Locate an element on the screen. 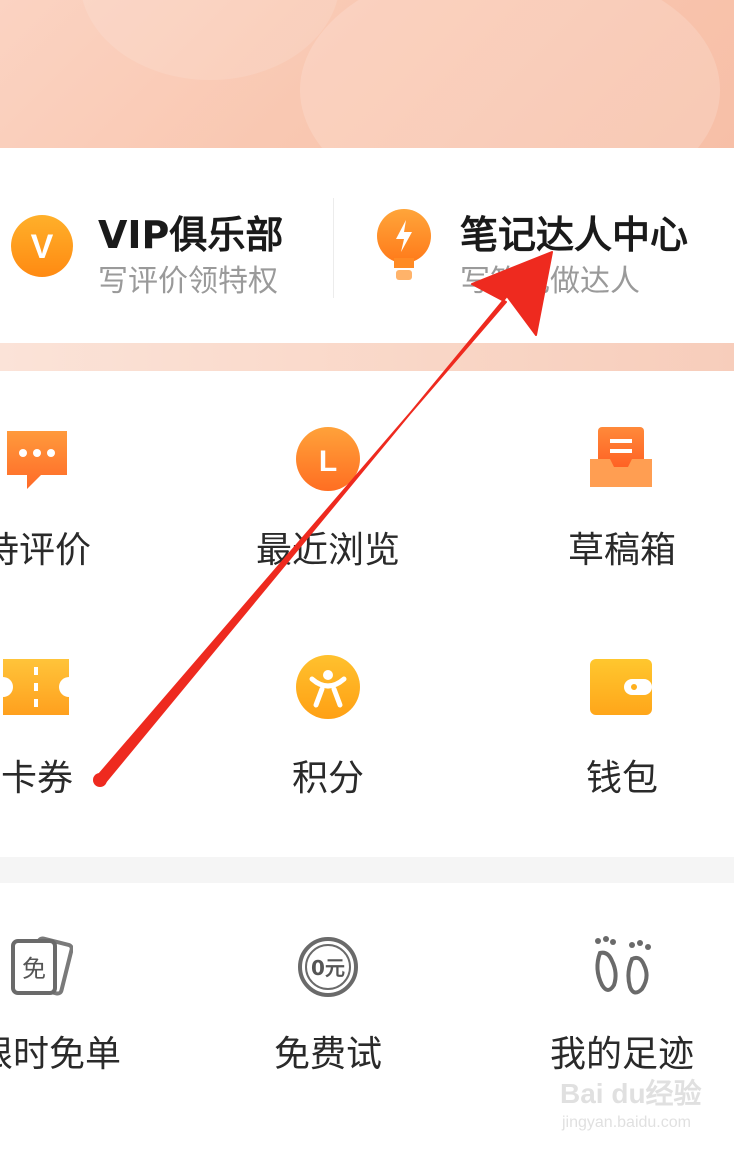 The height and width of the screenshot is (1153, 734). service-label: 免费试 is located at coordinates (327, 1054).